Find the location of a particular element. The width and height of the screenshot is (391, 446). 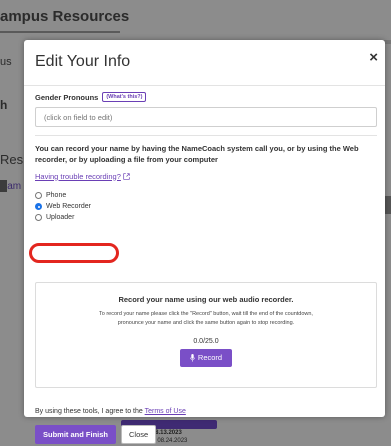

uploader-radio is located at coordinates (38, 217).